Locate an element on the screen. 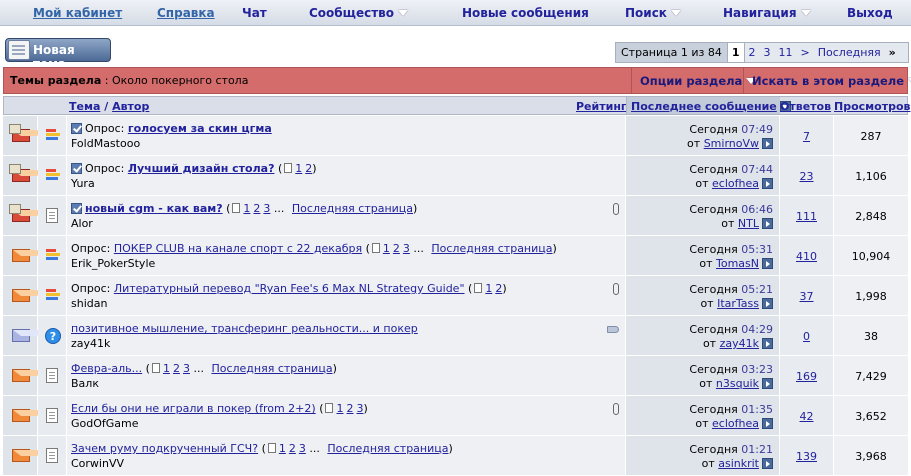  thread-title-link: новый cgm - как вам? is located at coordinates (154, 208).